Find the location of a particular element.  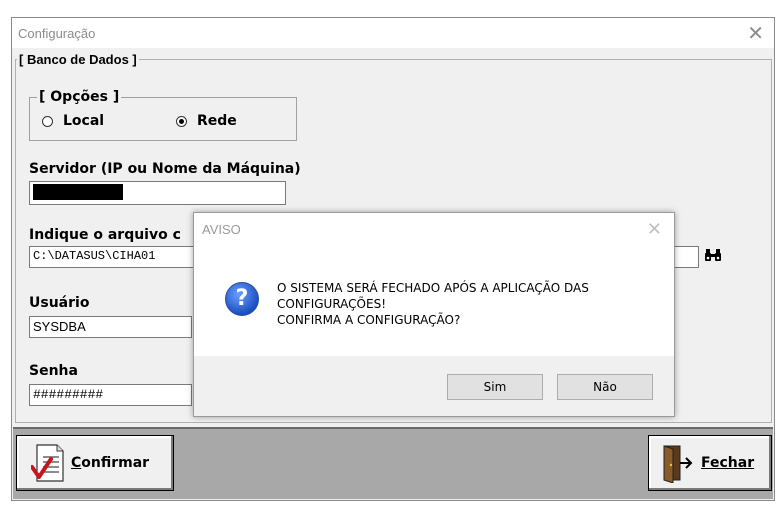

binoculars-icon is located at coordinates (713, 255).